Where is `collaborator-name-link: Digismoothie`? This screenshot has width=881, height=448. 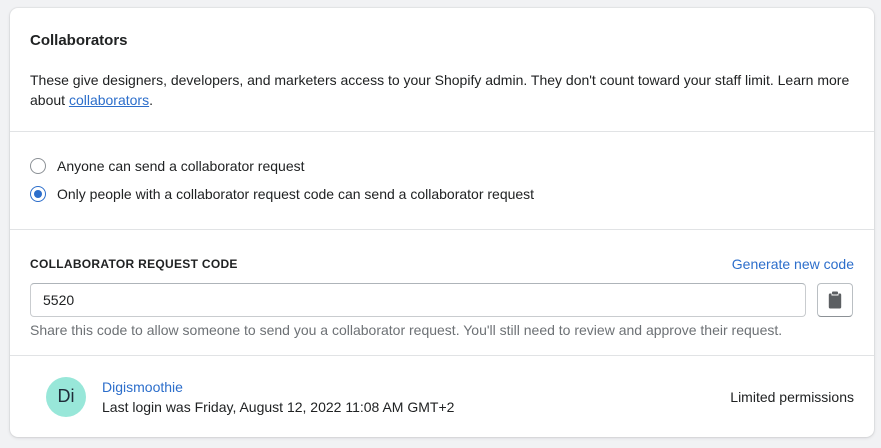 collaborator-name-link: Digismoothie is located at coordinates (416, 387).